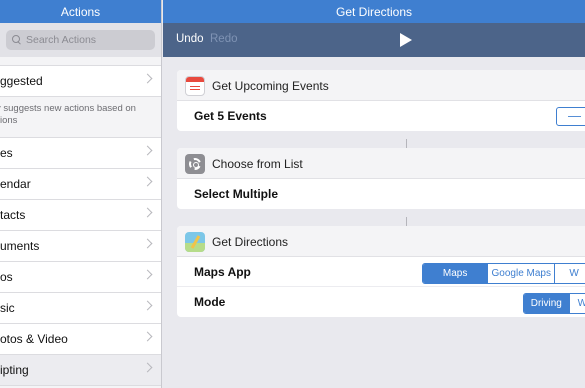  Describe the element at coordinates (6, 153) in the screenshot. I see `sidebar-item-label: es` at that location.